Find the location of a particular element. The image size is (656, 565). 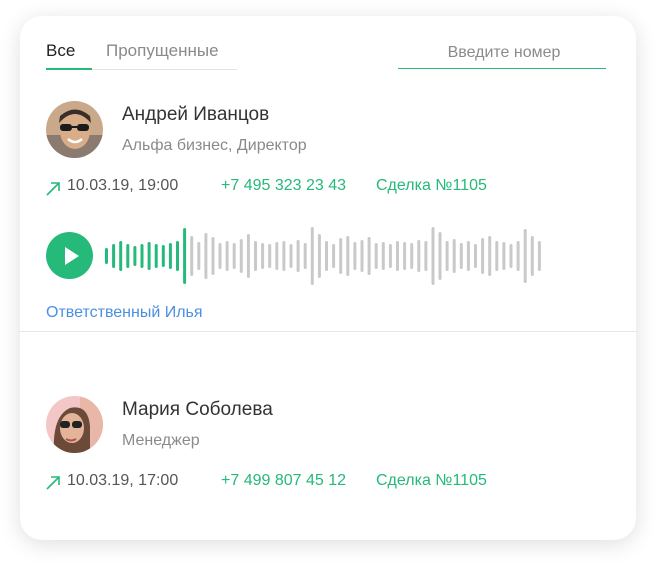

call-date: 10.03.19, 19:00 is located at coordinates (123, 185).